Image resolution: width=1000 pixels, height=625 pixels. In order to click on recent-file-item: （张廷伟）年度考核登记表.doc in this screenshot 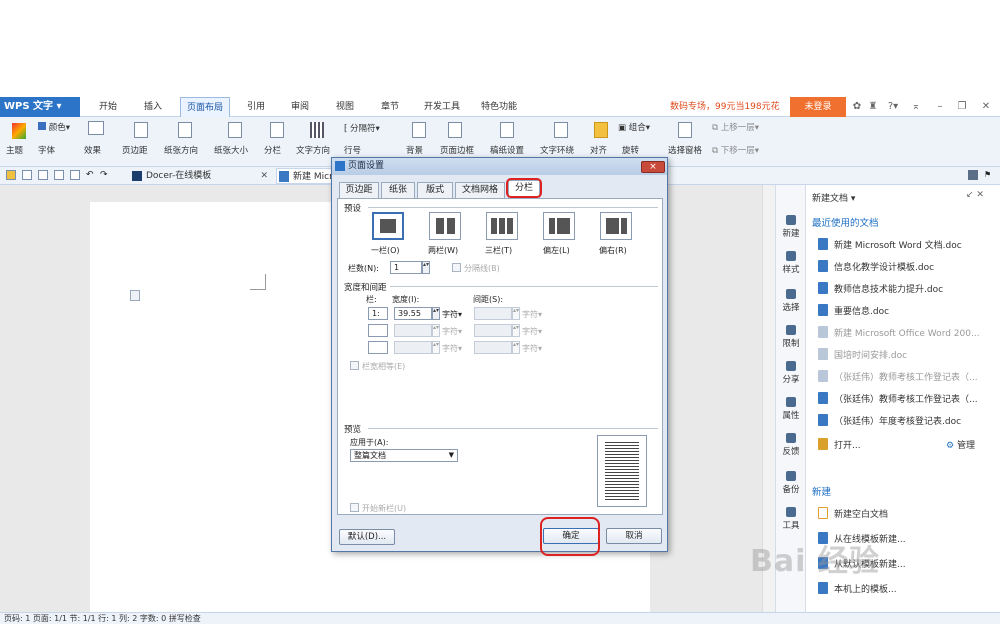, I will do `click(889, 420)`.